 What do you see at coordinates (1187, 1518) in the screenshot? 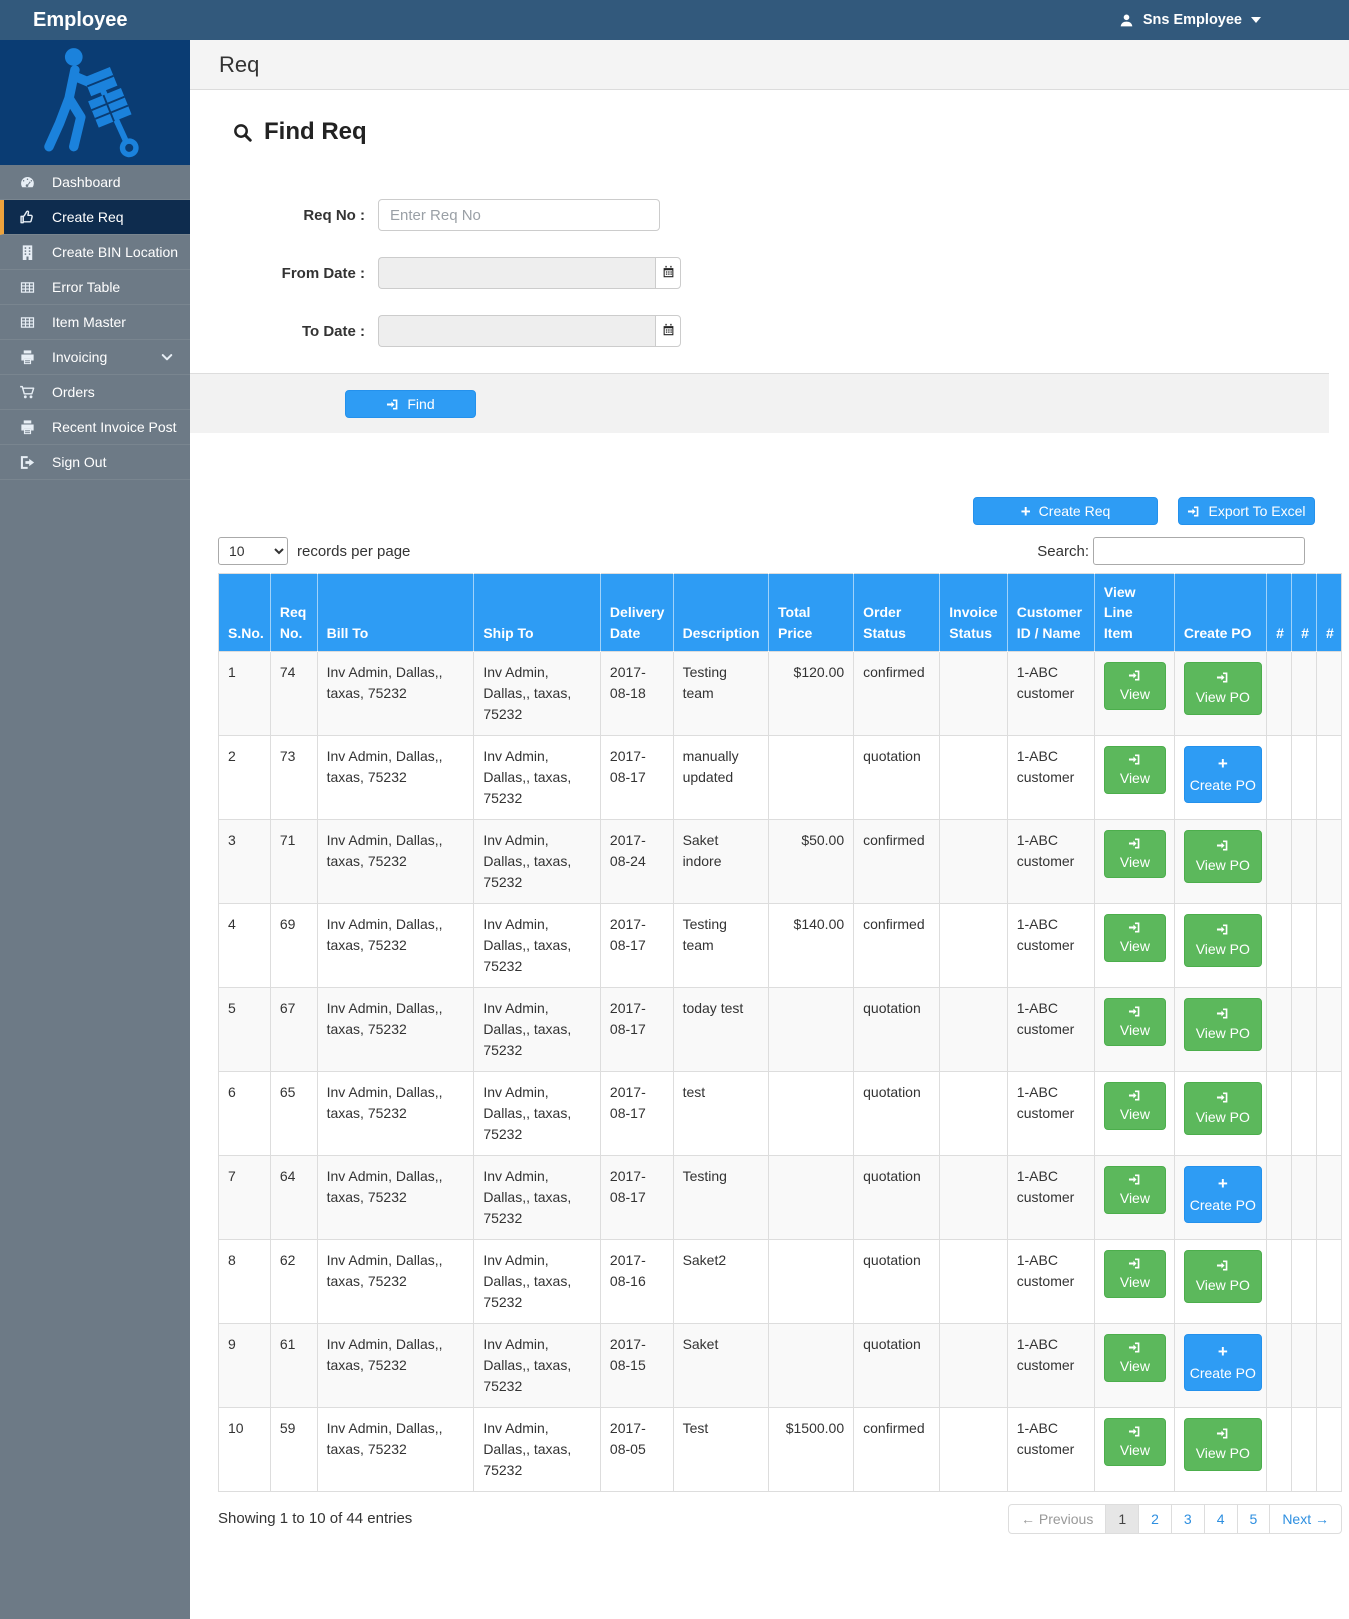
I see `pagination-page-3: 3` at bounding box center [1187, 1518].